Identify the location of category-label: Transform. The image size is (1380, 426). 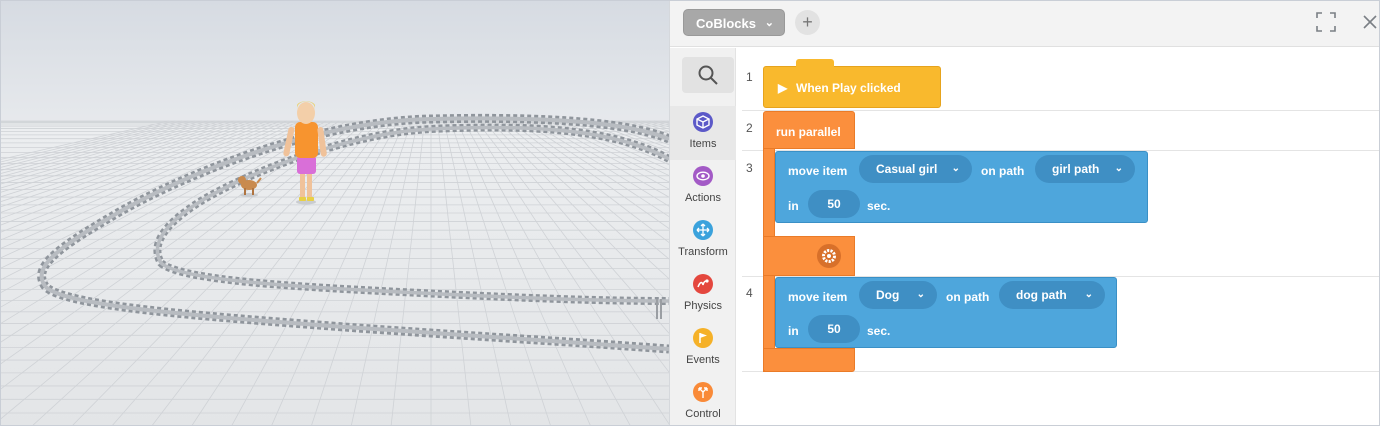
(703, 252).